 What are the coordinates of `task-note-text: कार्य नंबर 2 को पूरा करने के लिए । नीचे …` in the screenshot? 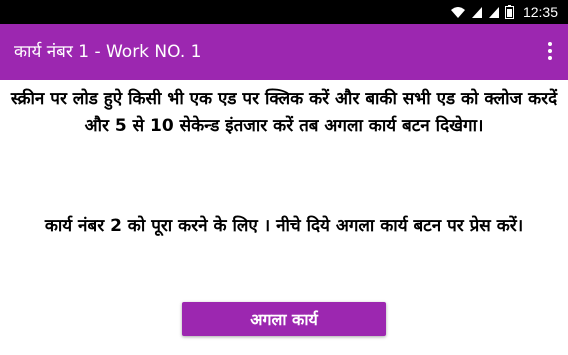 It's located at (284, 226).